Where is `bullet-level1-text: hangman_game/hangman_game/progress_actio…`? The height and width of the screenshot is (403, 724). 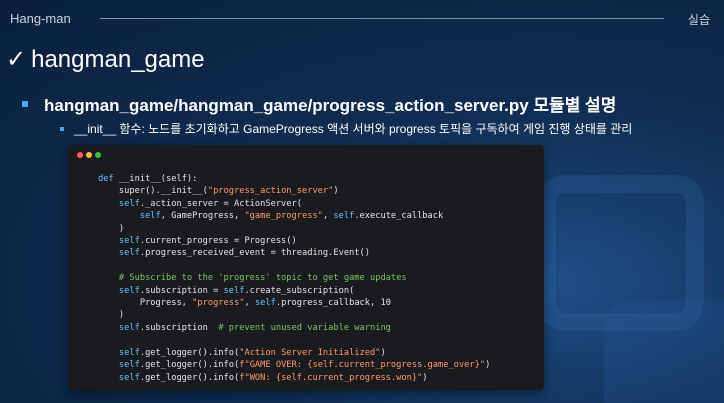 bullet-level1-text: hangman_game/hangman_game/progress_actio… is located at coordinates (330, 105).